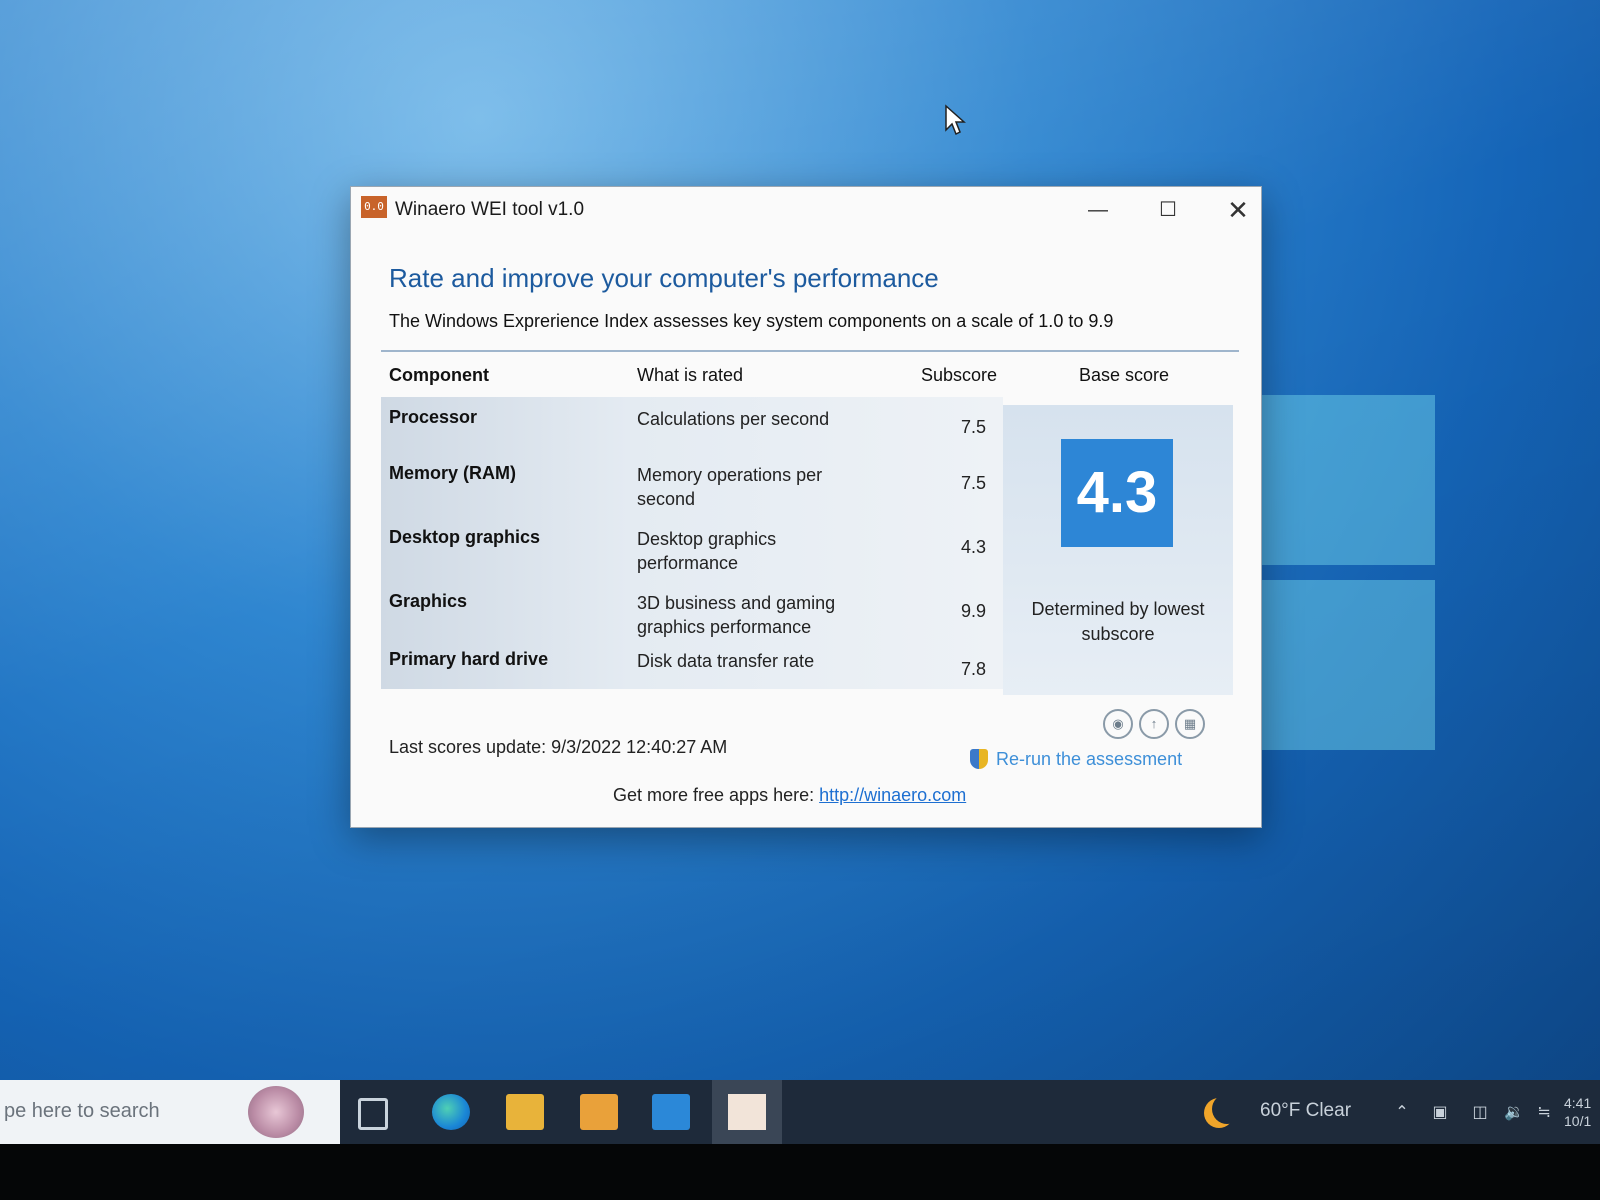 This screenshot has height=1200, width=1600. What do you see at coordinates (374, 207) in the screenshot?
I see `app-icon: 0.0` at bounding box center [374, 207].